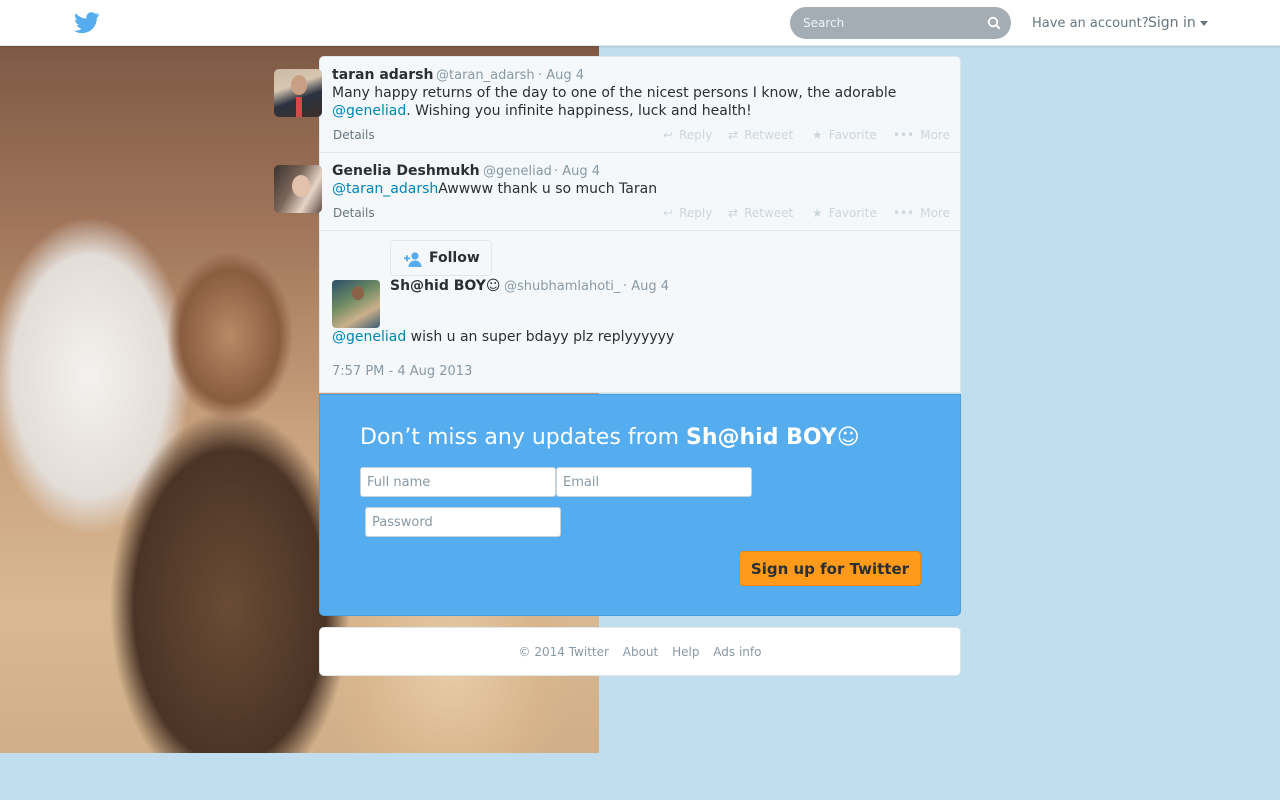  I want to click on footer-link-help: Help, so click(685, 652).